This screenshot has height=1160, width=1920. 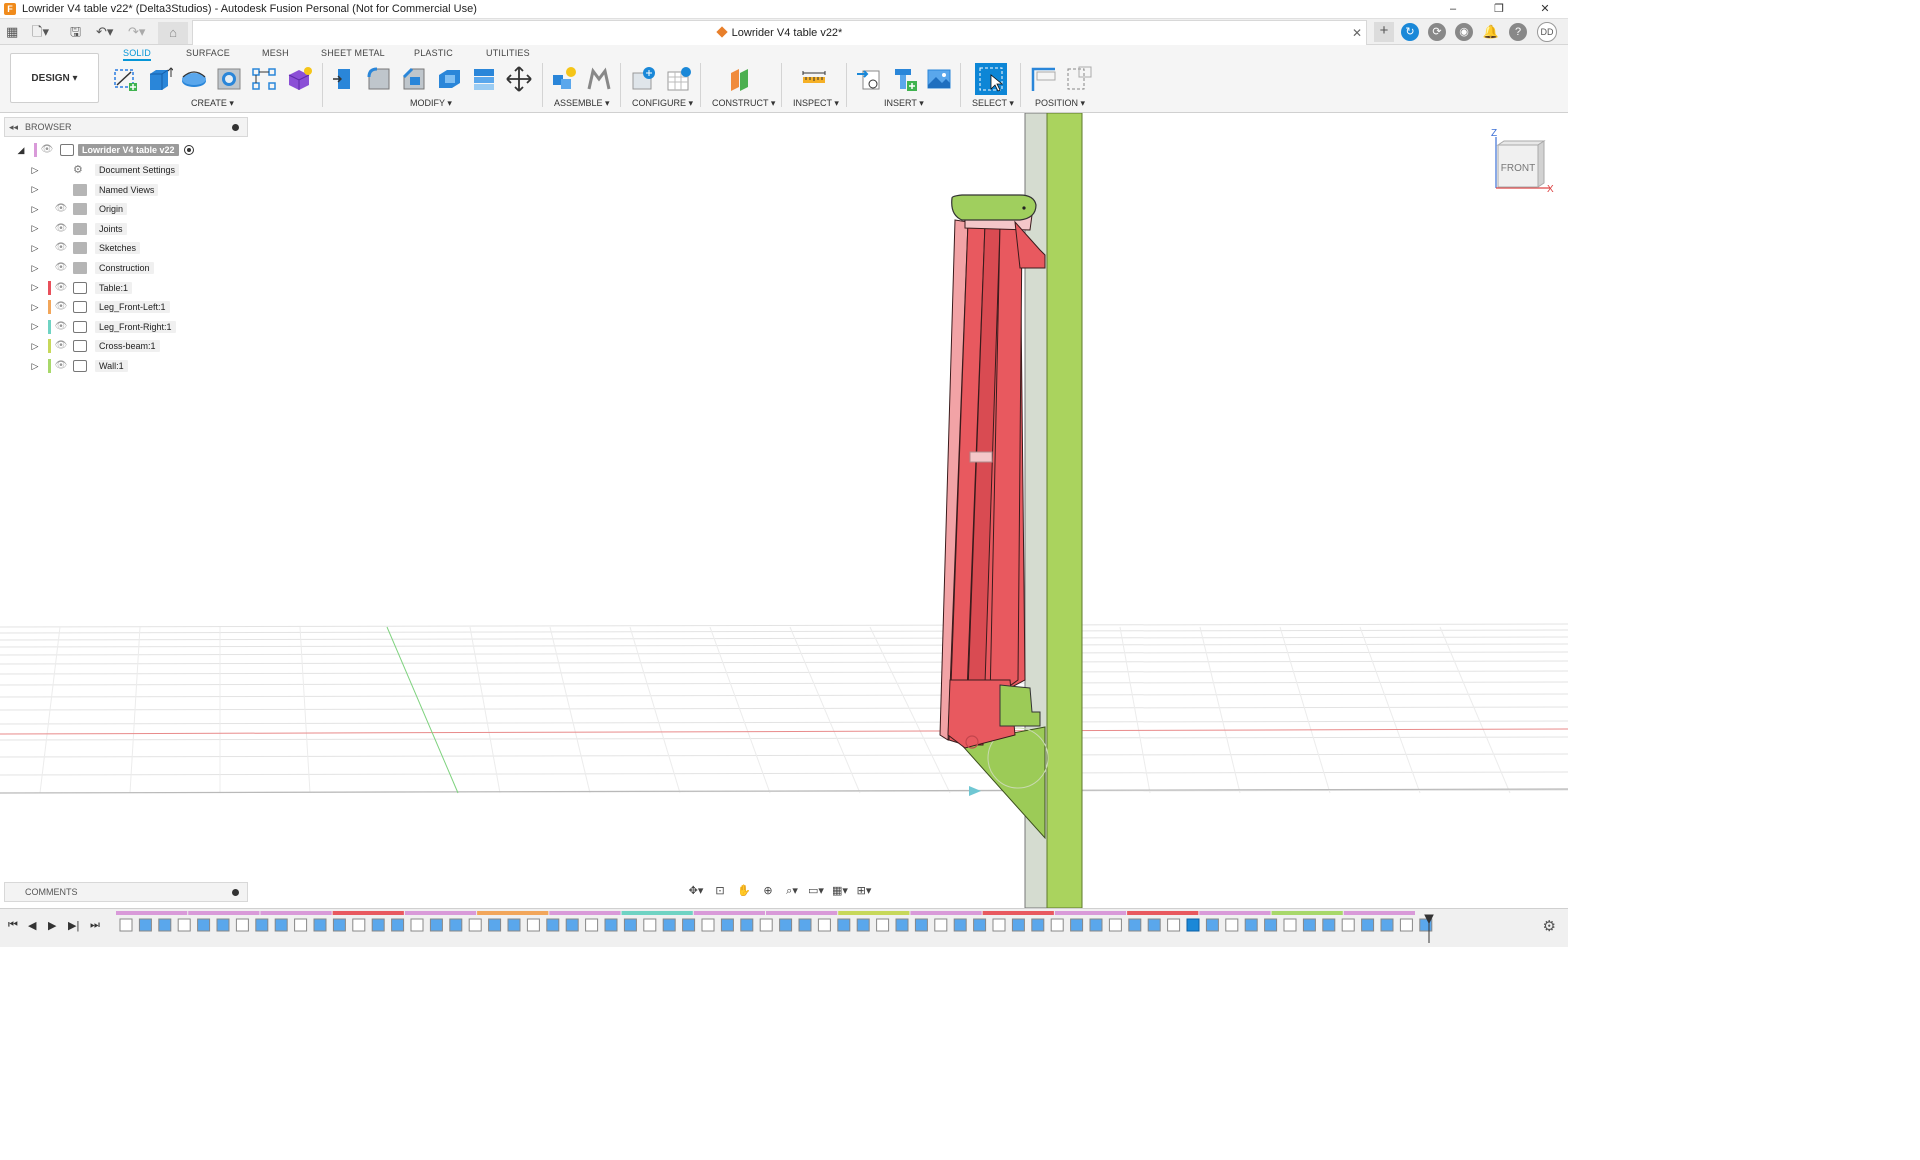 What do you see at coordinates (12, 32) in the screenshot?
I see `data-panel-grid-icon: ▦` at bounding box center [12, 32].